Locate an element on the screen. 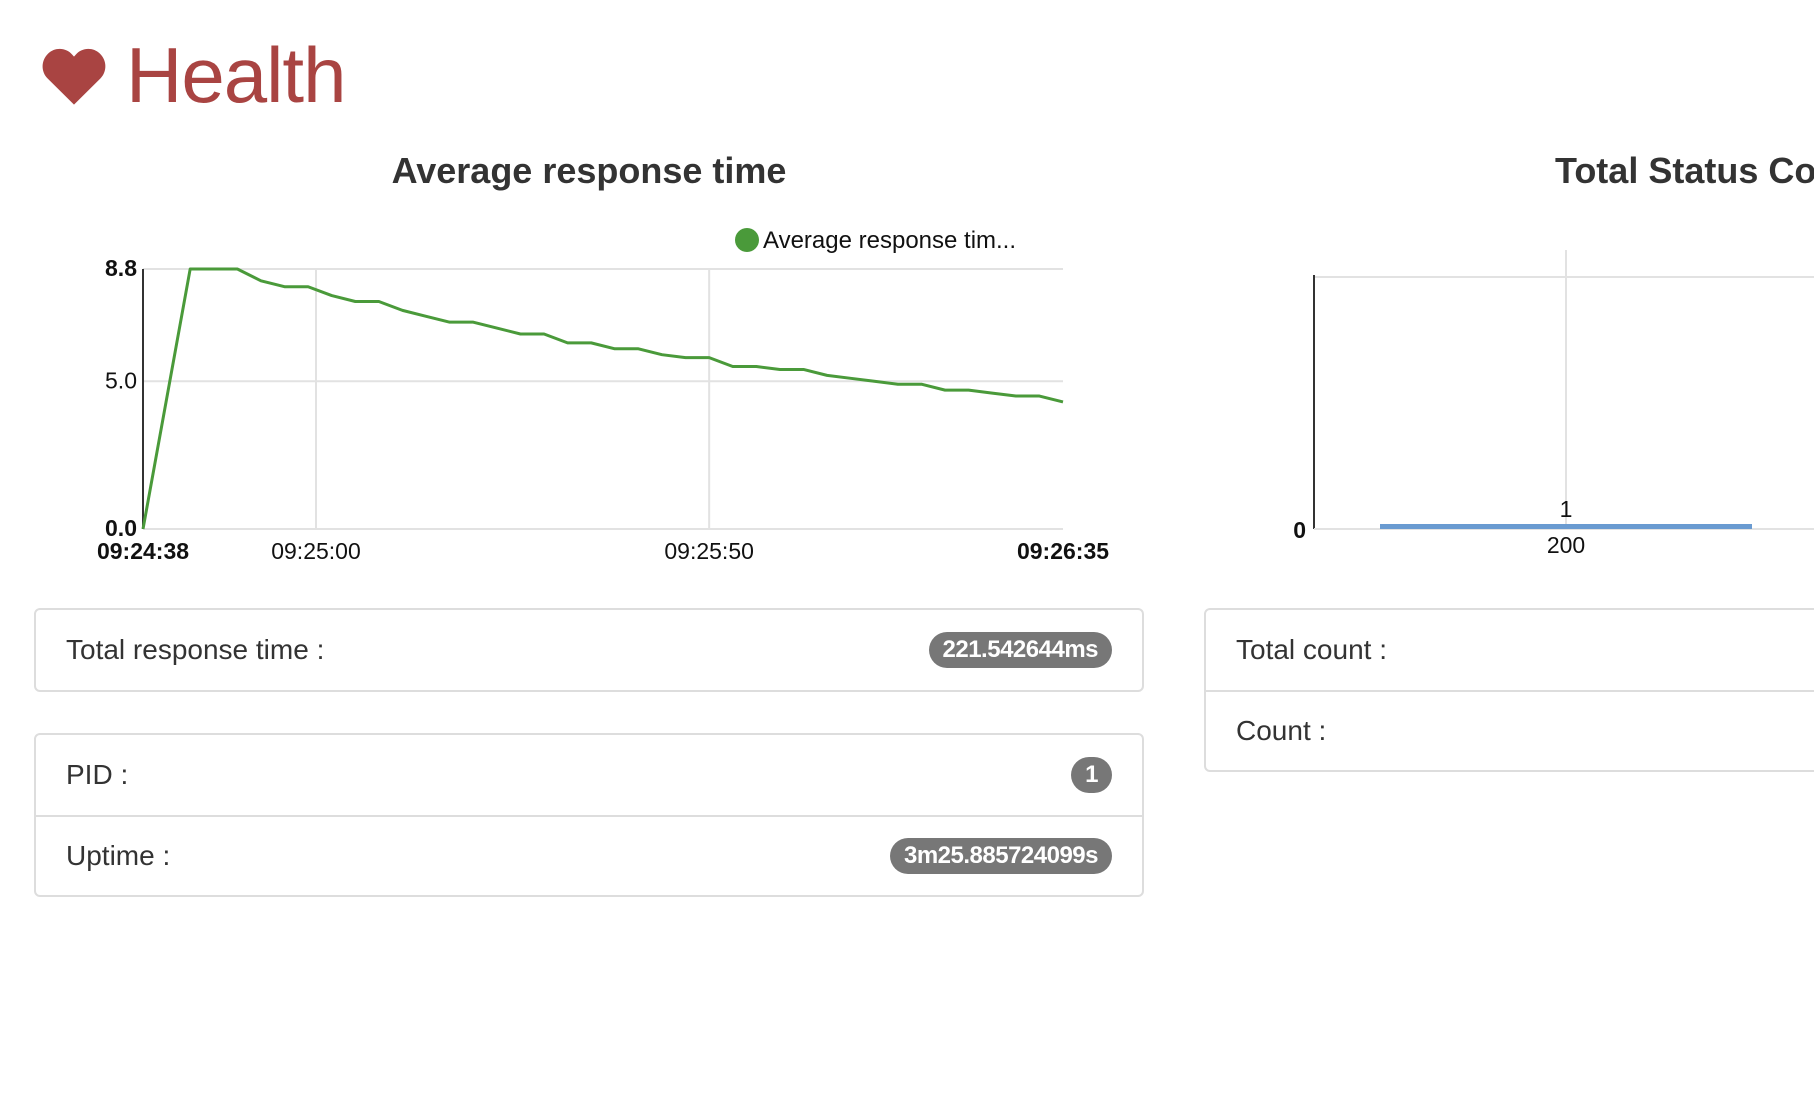 The width and height of the screenshot is (1814, 1110). count-row: Count : is located at coordinates (1510, 730).